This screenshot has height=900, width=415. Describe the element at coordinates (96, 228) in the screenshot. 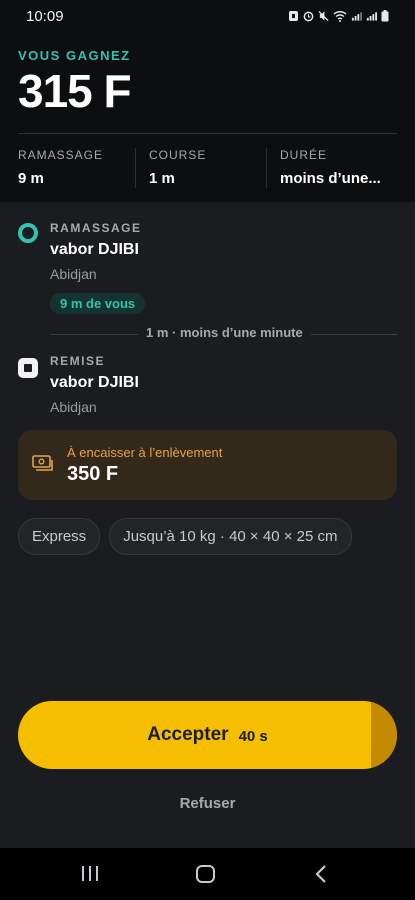

I see `pickup-label: RAMASSAGE` at that location.